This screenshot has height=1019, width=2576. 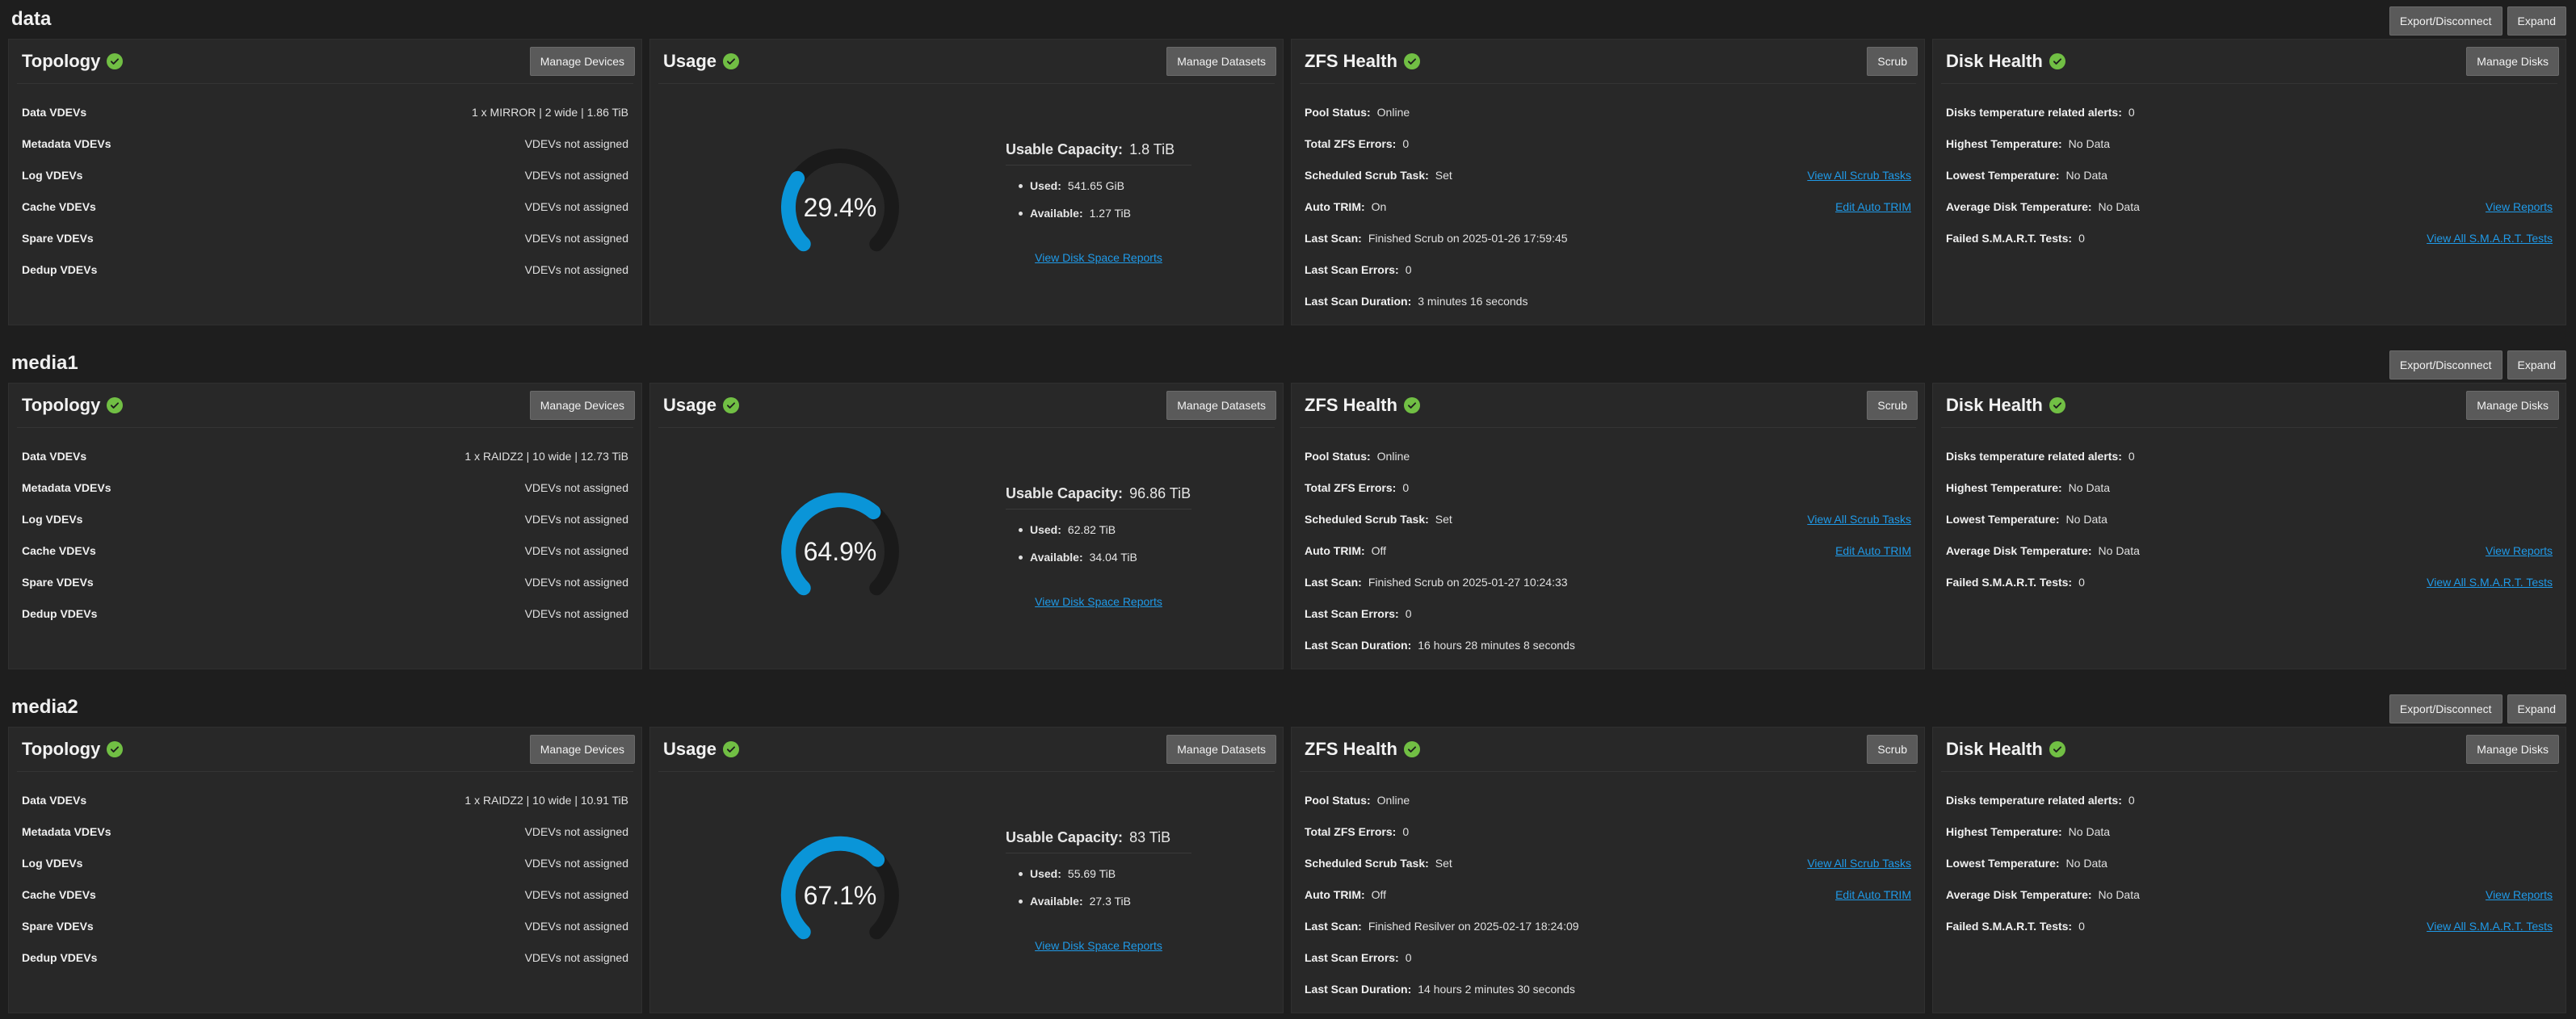 What do you see at coordinates (1474, 926) in the screenshot?
I see `last-scan-row-value: Finished Resilver on 2025-02-17 18:24:09` at bounding box center [1474, 926].